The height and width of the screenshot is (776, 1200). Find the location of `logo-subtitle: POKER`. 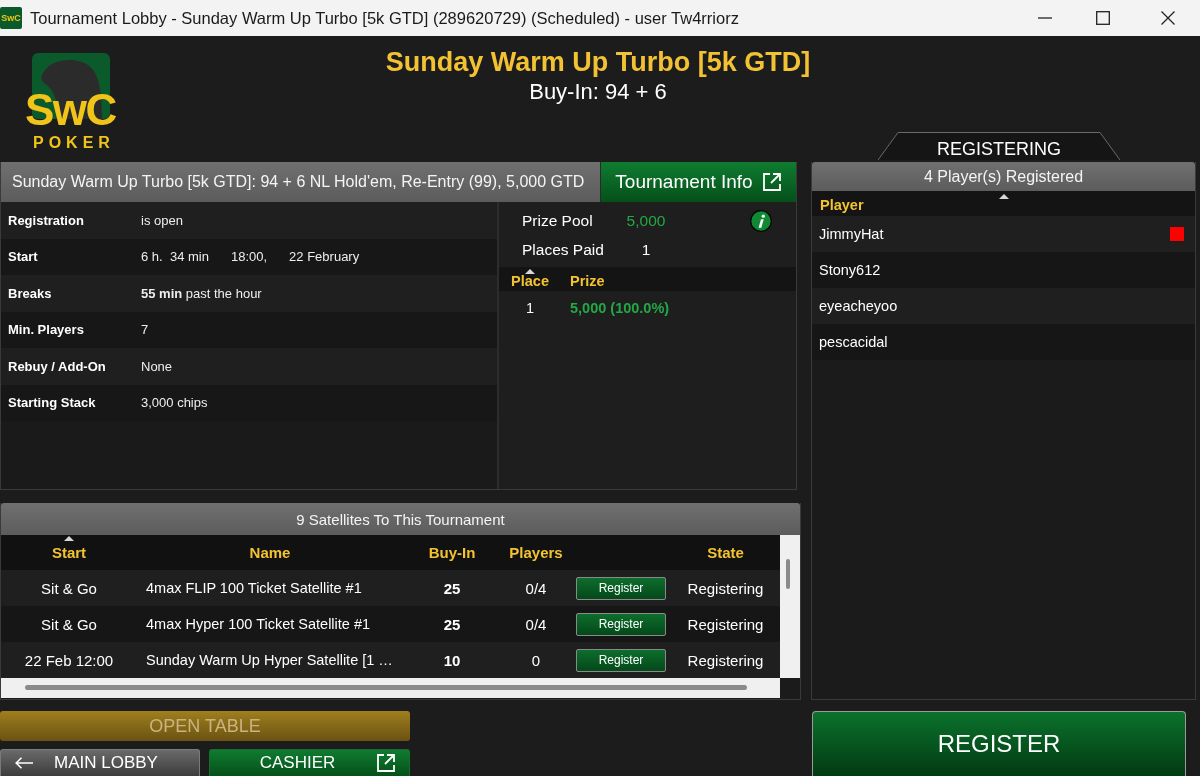

logo-subtitle: POKER is located at coordinates (74, 143).